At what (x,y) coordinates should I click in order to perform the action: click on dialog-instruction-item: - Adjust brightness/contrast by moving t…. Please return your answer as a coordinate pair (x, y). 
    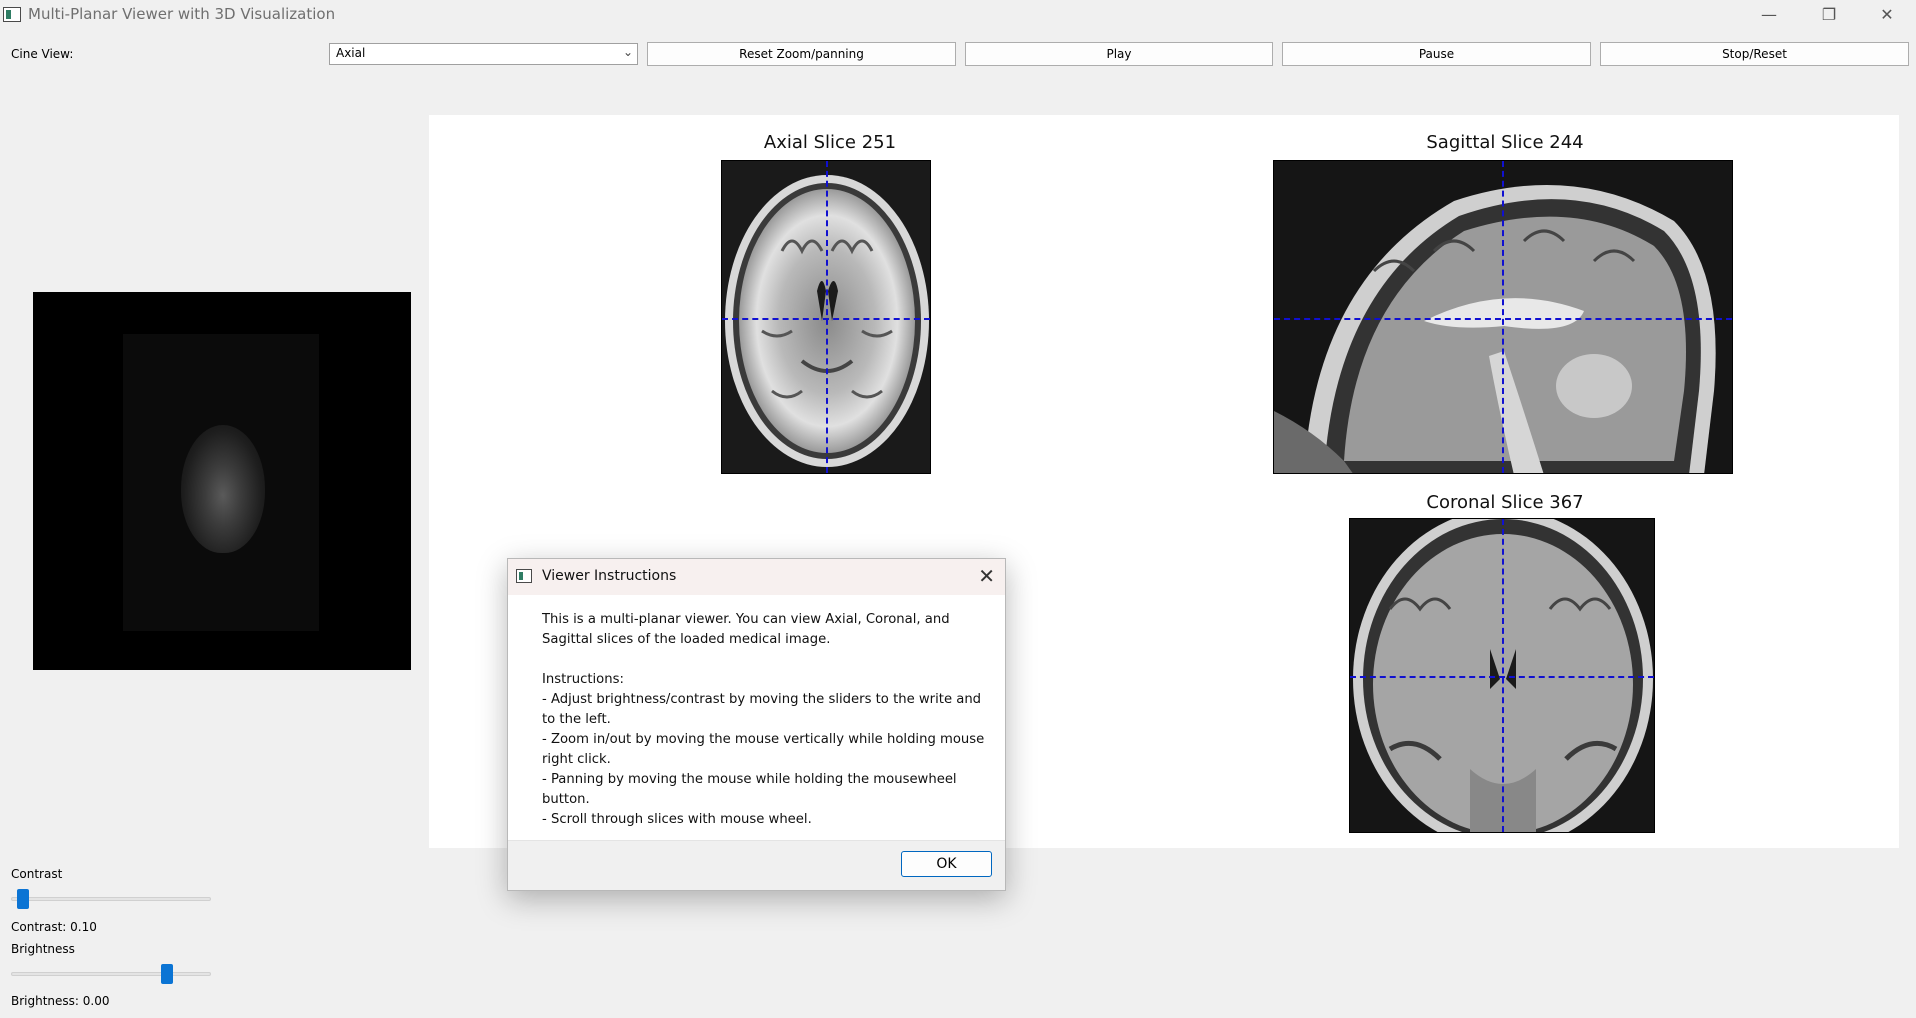
    Looking at the image, I should click on (762, 709).